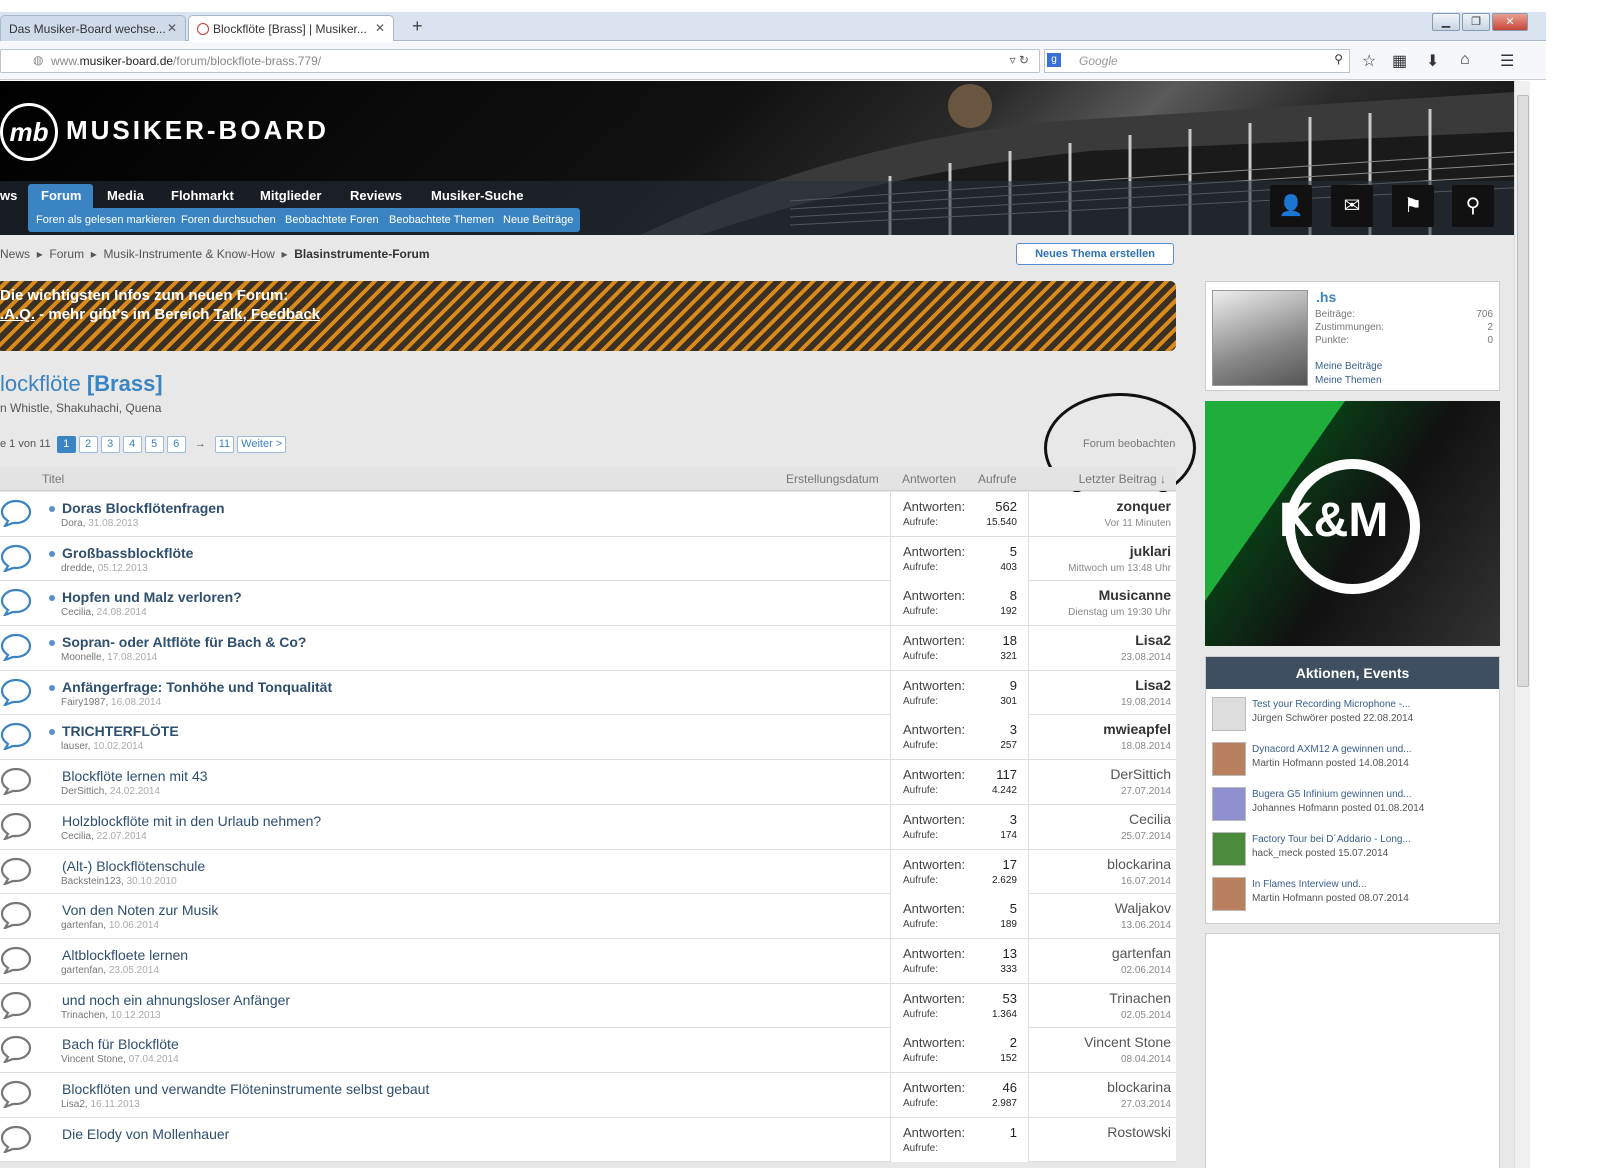 The height and width of the screenshot is (1168, 1600). I want to click on page-scrollbar, so click(1522, 624).